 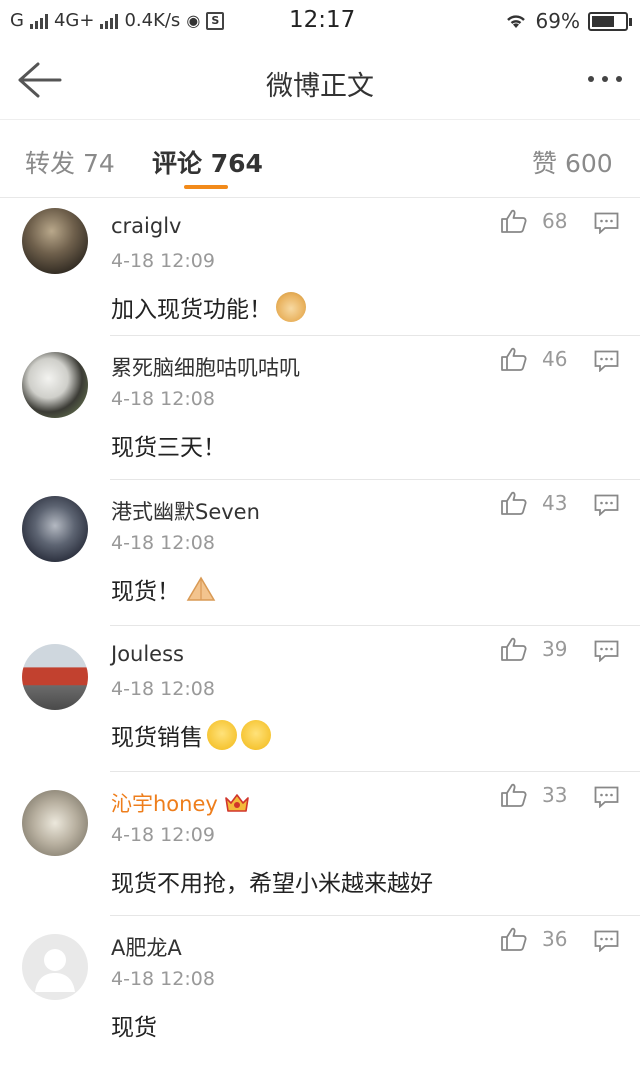 I want to click on active-tab-indicator, so click(x=206, y=187).